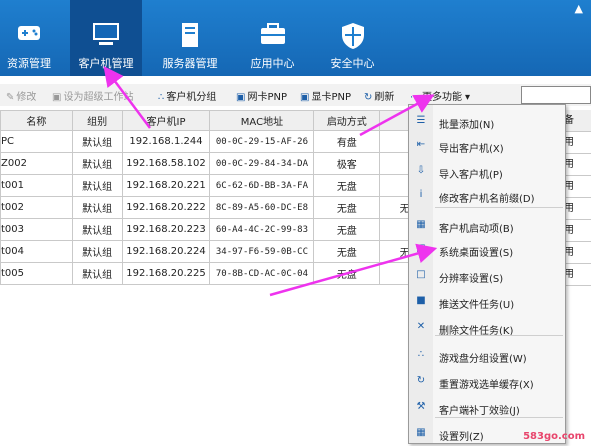  Describe the element at coordinates (397, 115) in the screenshot. I see `arrow-to-more` at that location.